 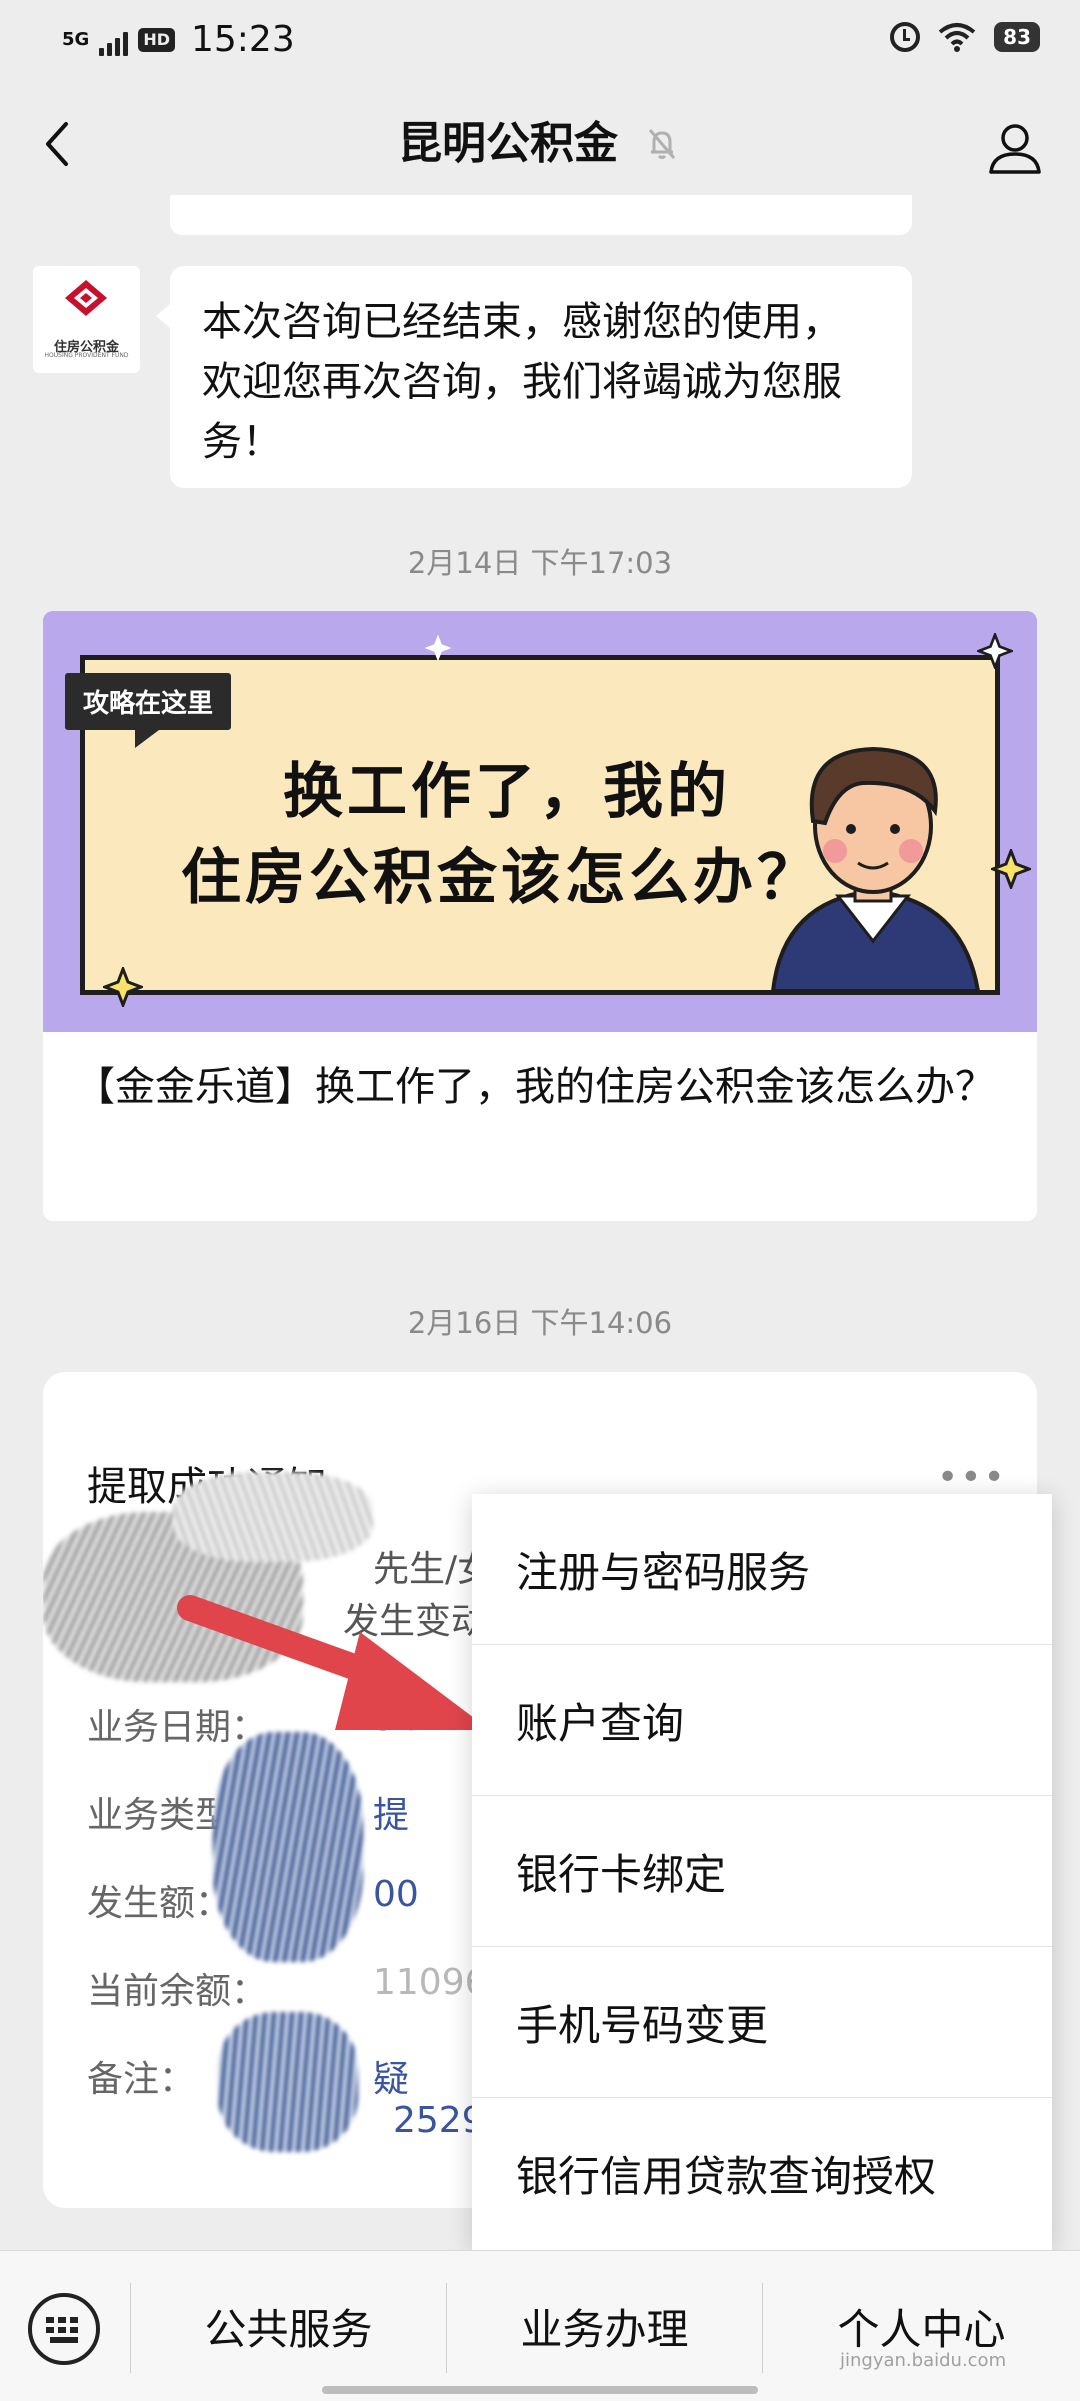 What do you see at coordinates (76, 39) in the screenshot?
I see `network-label: 5G` at bounding box center [76, 39].